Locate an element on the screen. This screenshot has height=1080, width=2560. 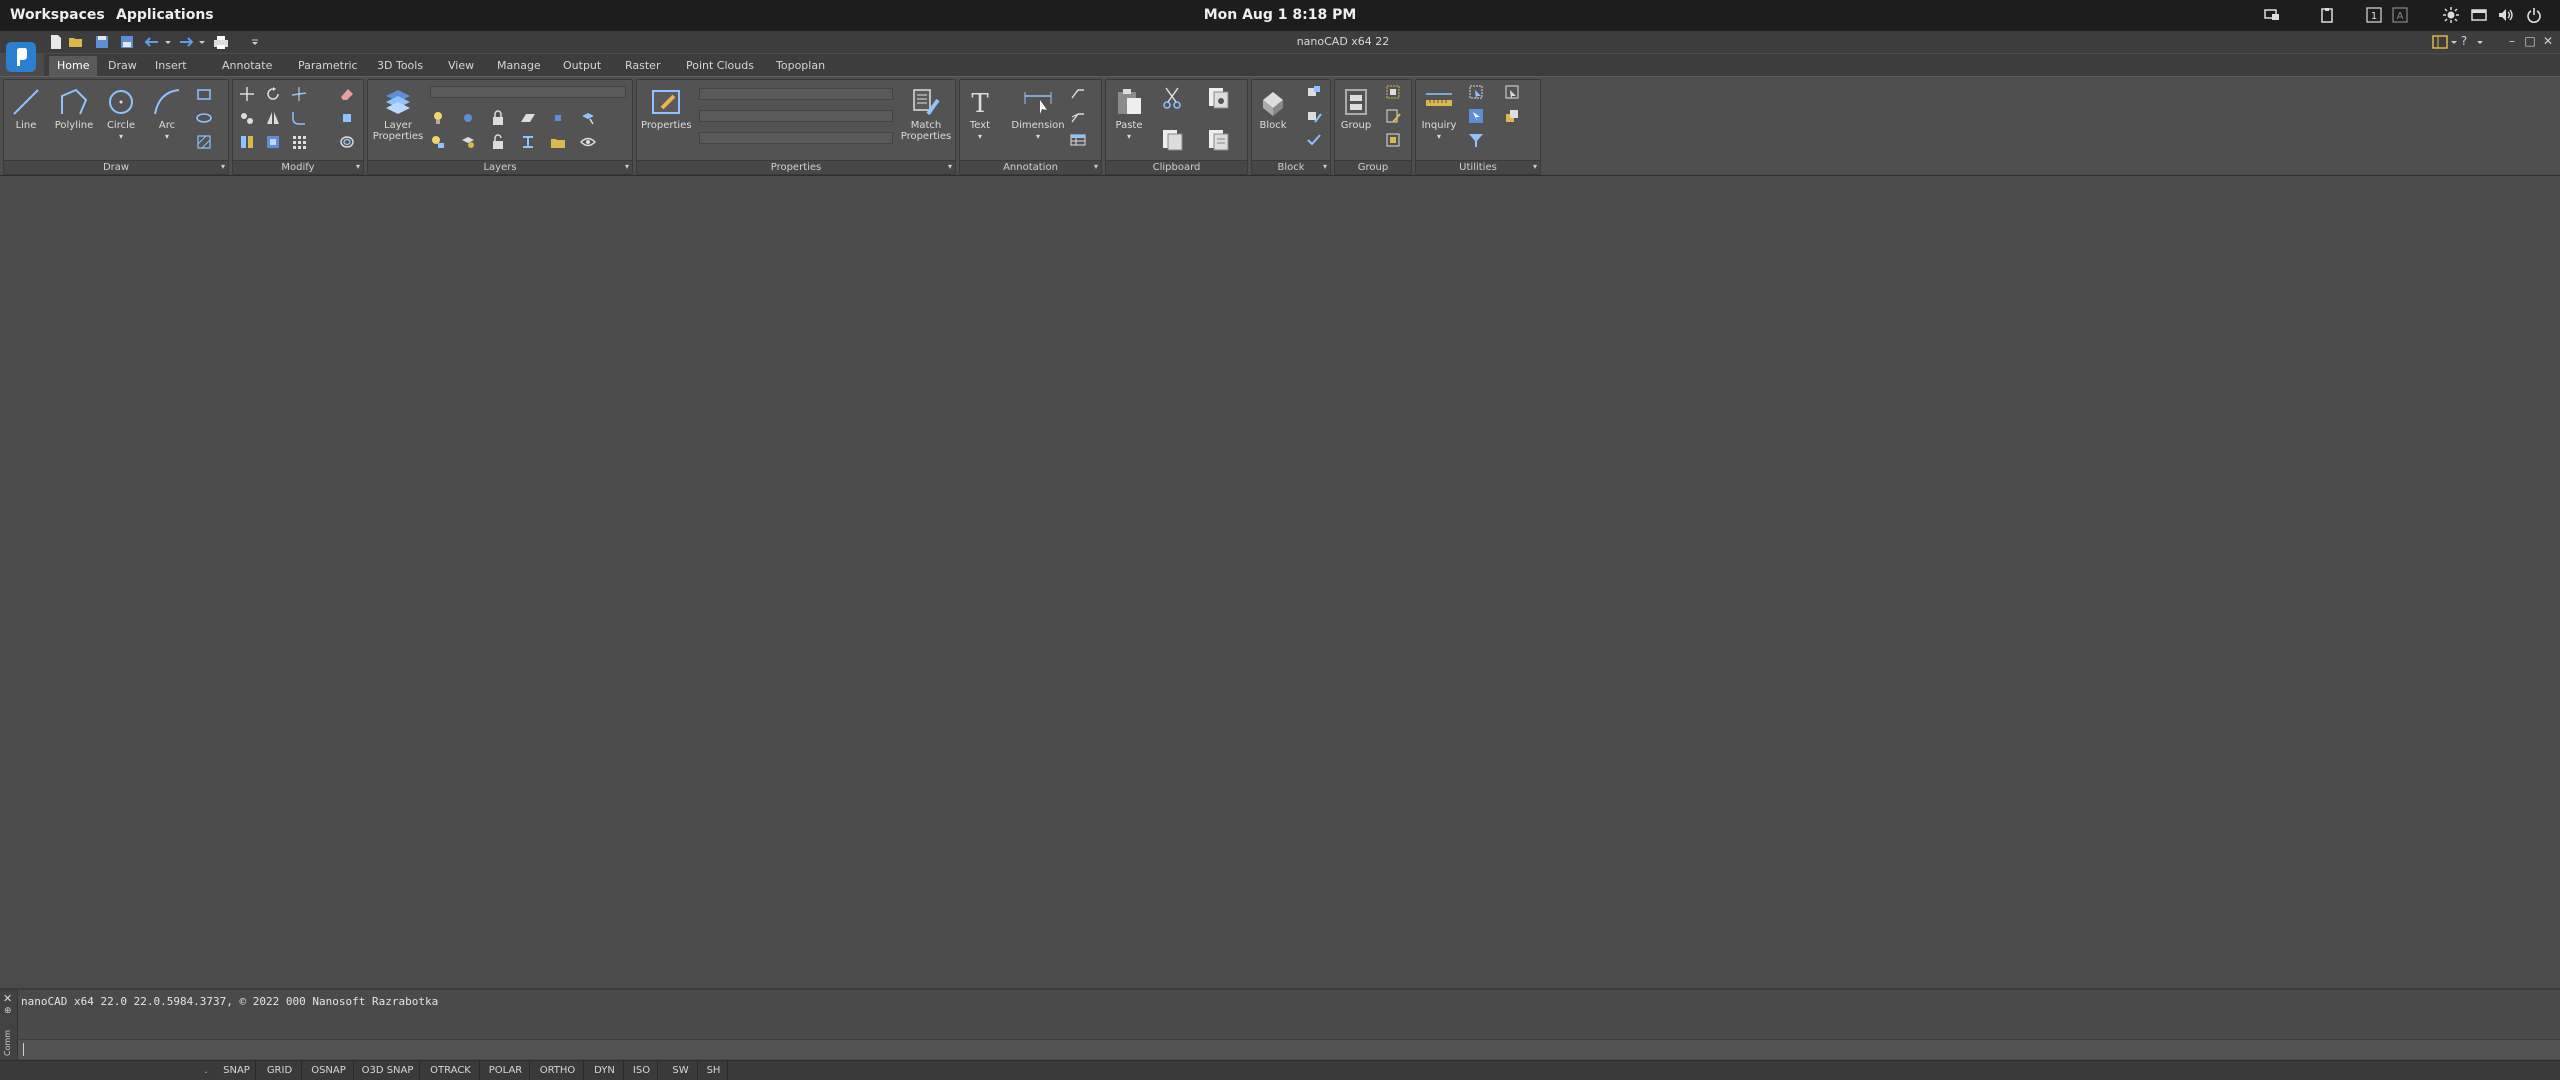
layer-iso-icon is located at coordinates (528, 118).